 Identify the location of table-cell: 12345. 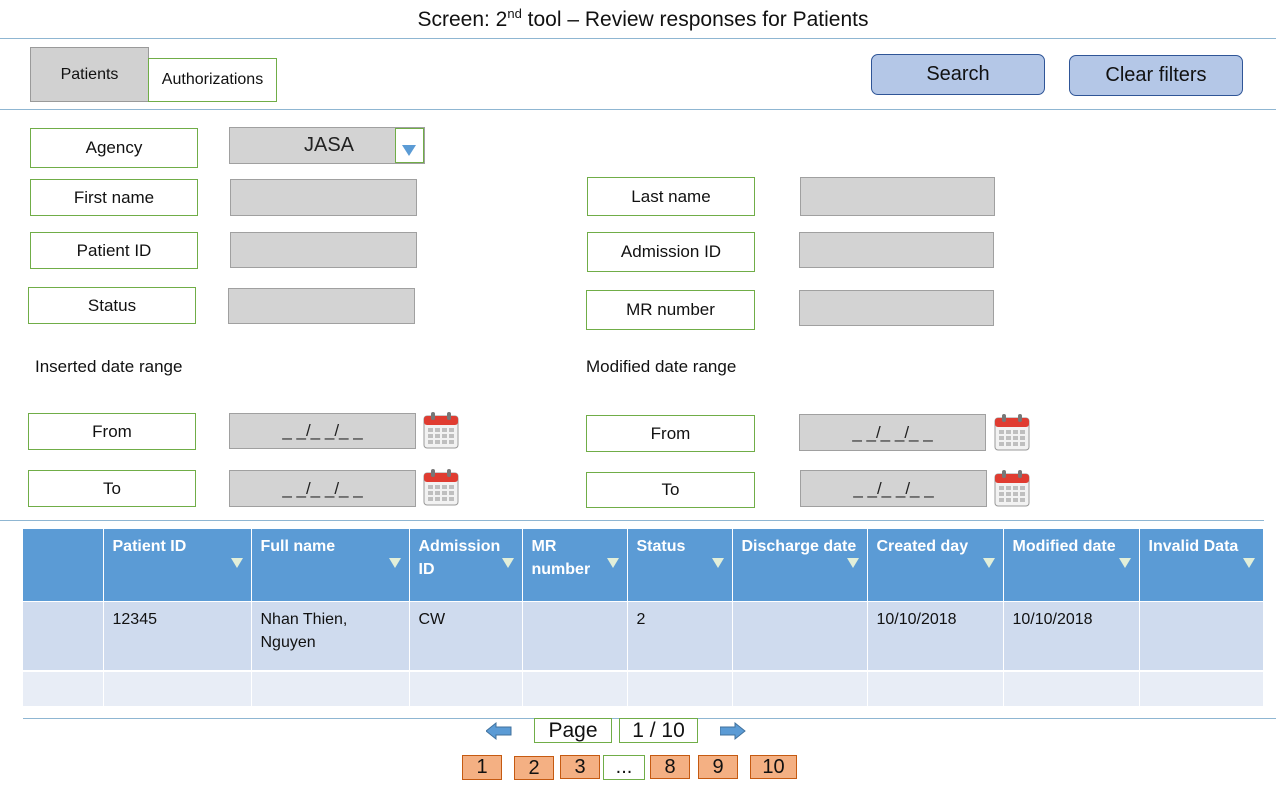
(177, 636).